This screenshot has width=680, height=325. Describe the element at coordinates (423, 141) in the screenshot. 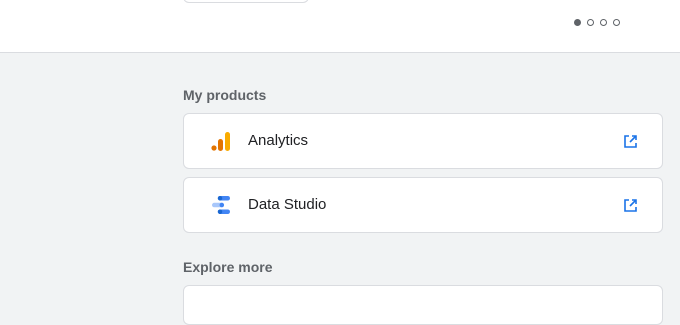

I see `product-card-analytics: Analytics` at that location.